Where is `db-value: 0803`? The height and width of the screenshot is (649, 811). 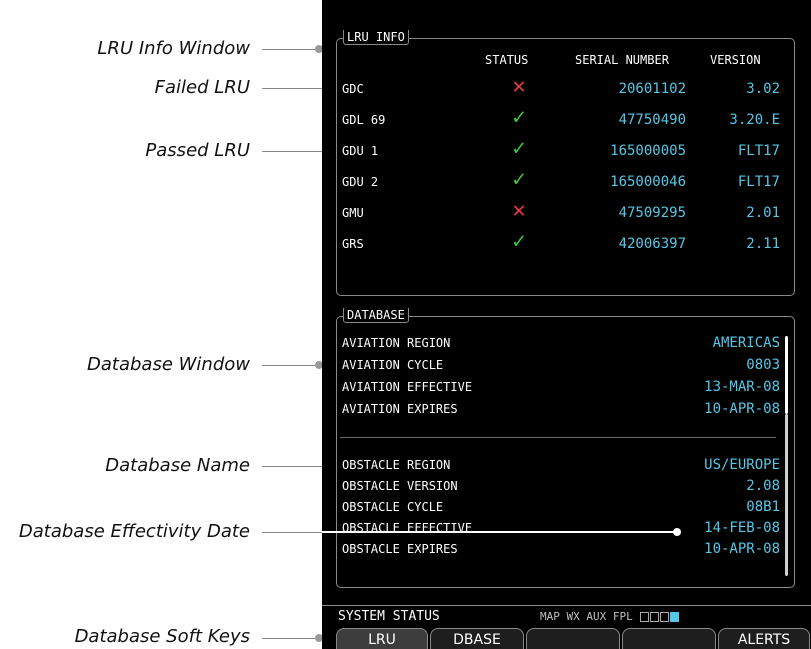 db-value: 0803 is located at coordinates (763, 365).